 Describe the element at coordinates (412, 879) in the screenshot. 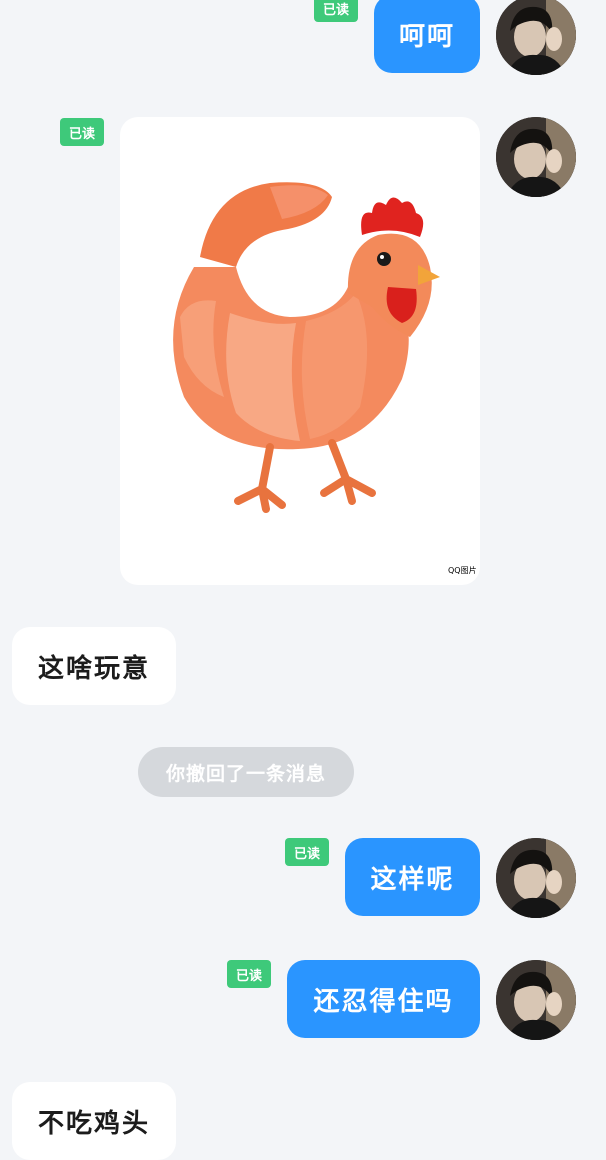

I see `message-text: 这样呢` at that location.